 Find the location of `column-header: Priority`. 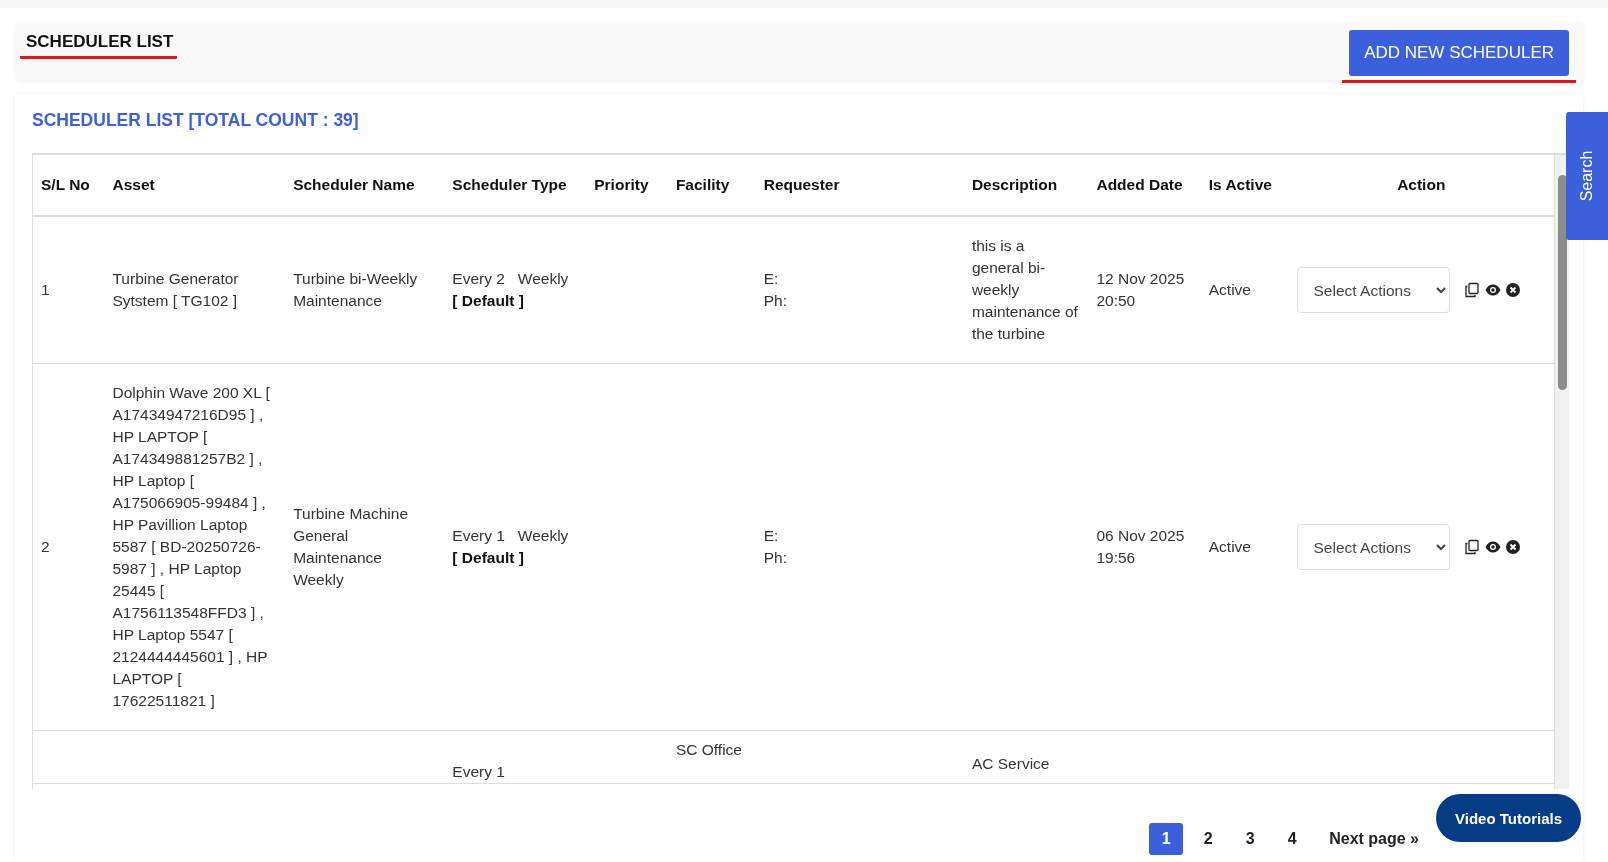

column-header: Priority is located at coordinates (627, 185).